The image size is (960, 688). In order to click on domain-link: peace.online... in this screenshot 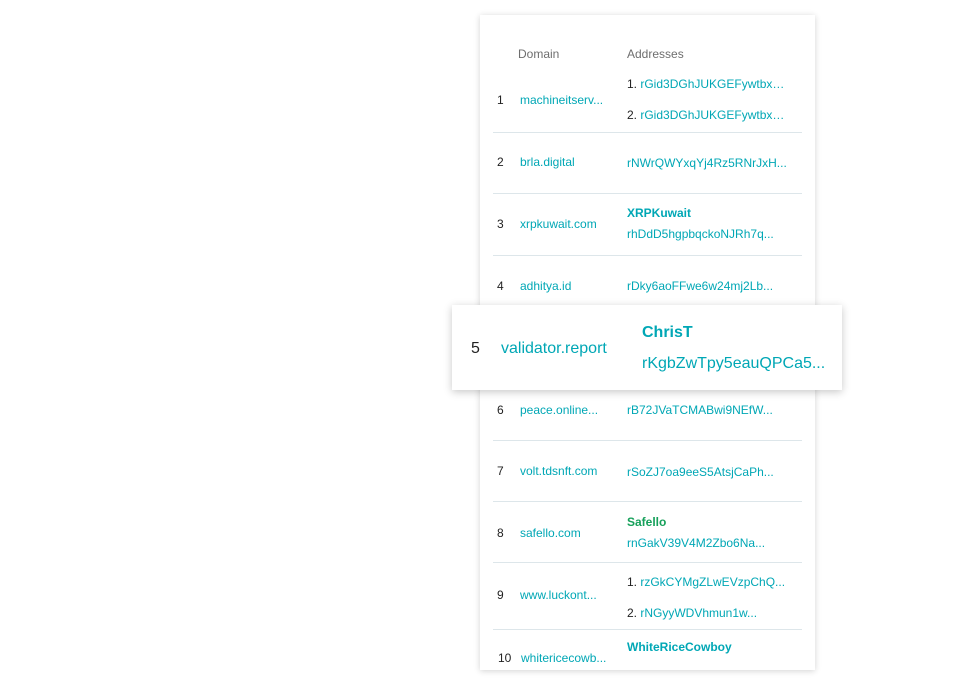, I will do `click(566, 410)`.